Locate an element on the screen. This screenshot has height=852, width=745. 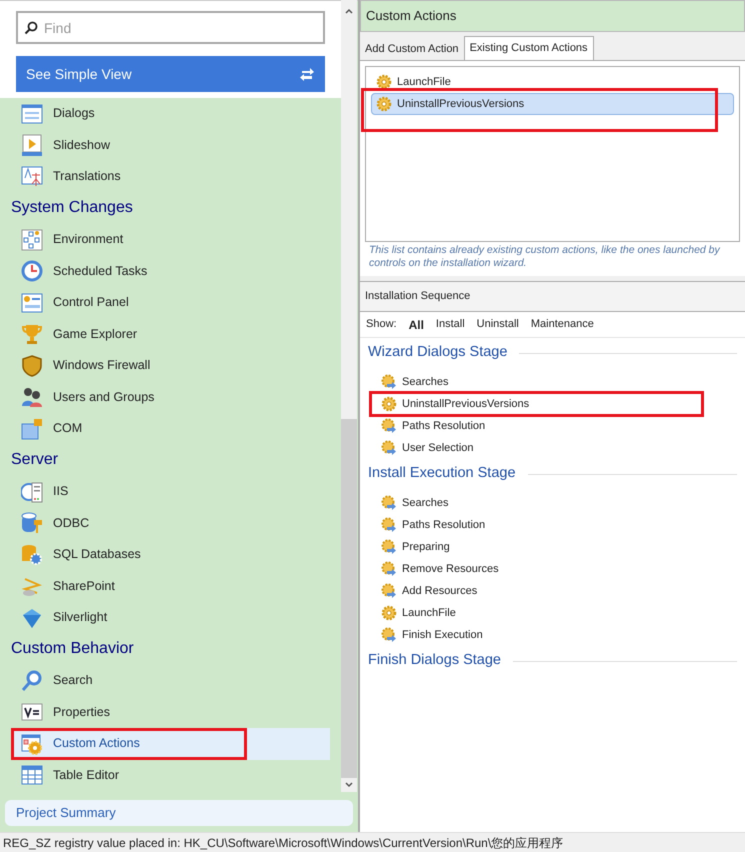
network-icon is located at coordinates (32, 239).